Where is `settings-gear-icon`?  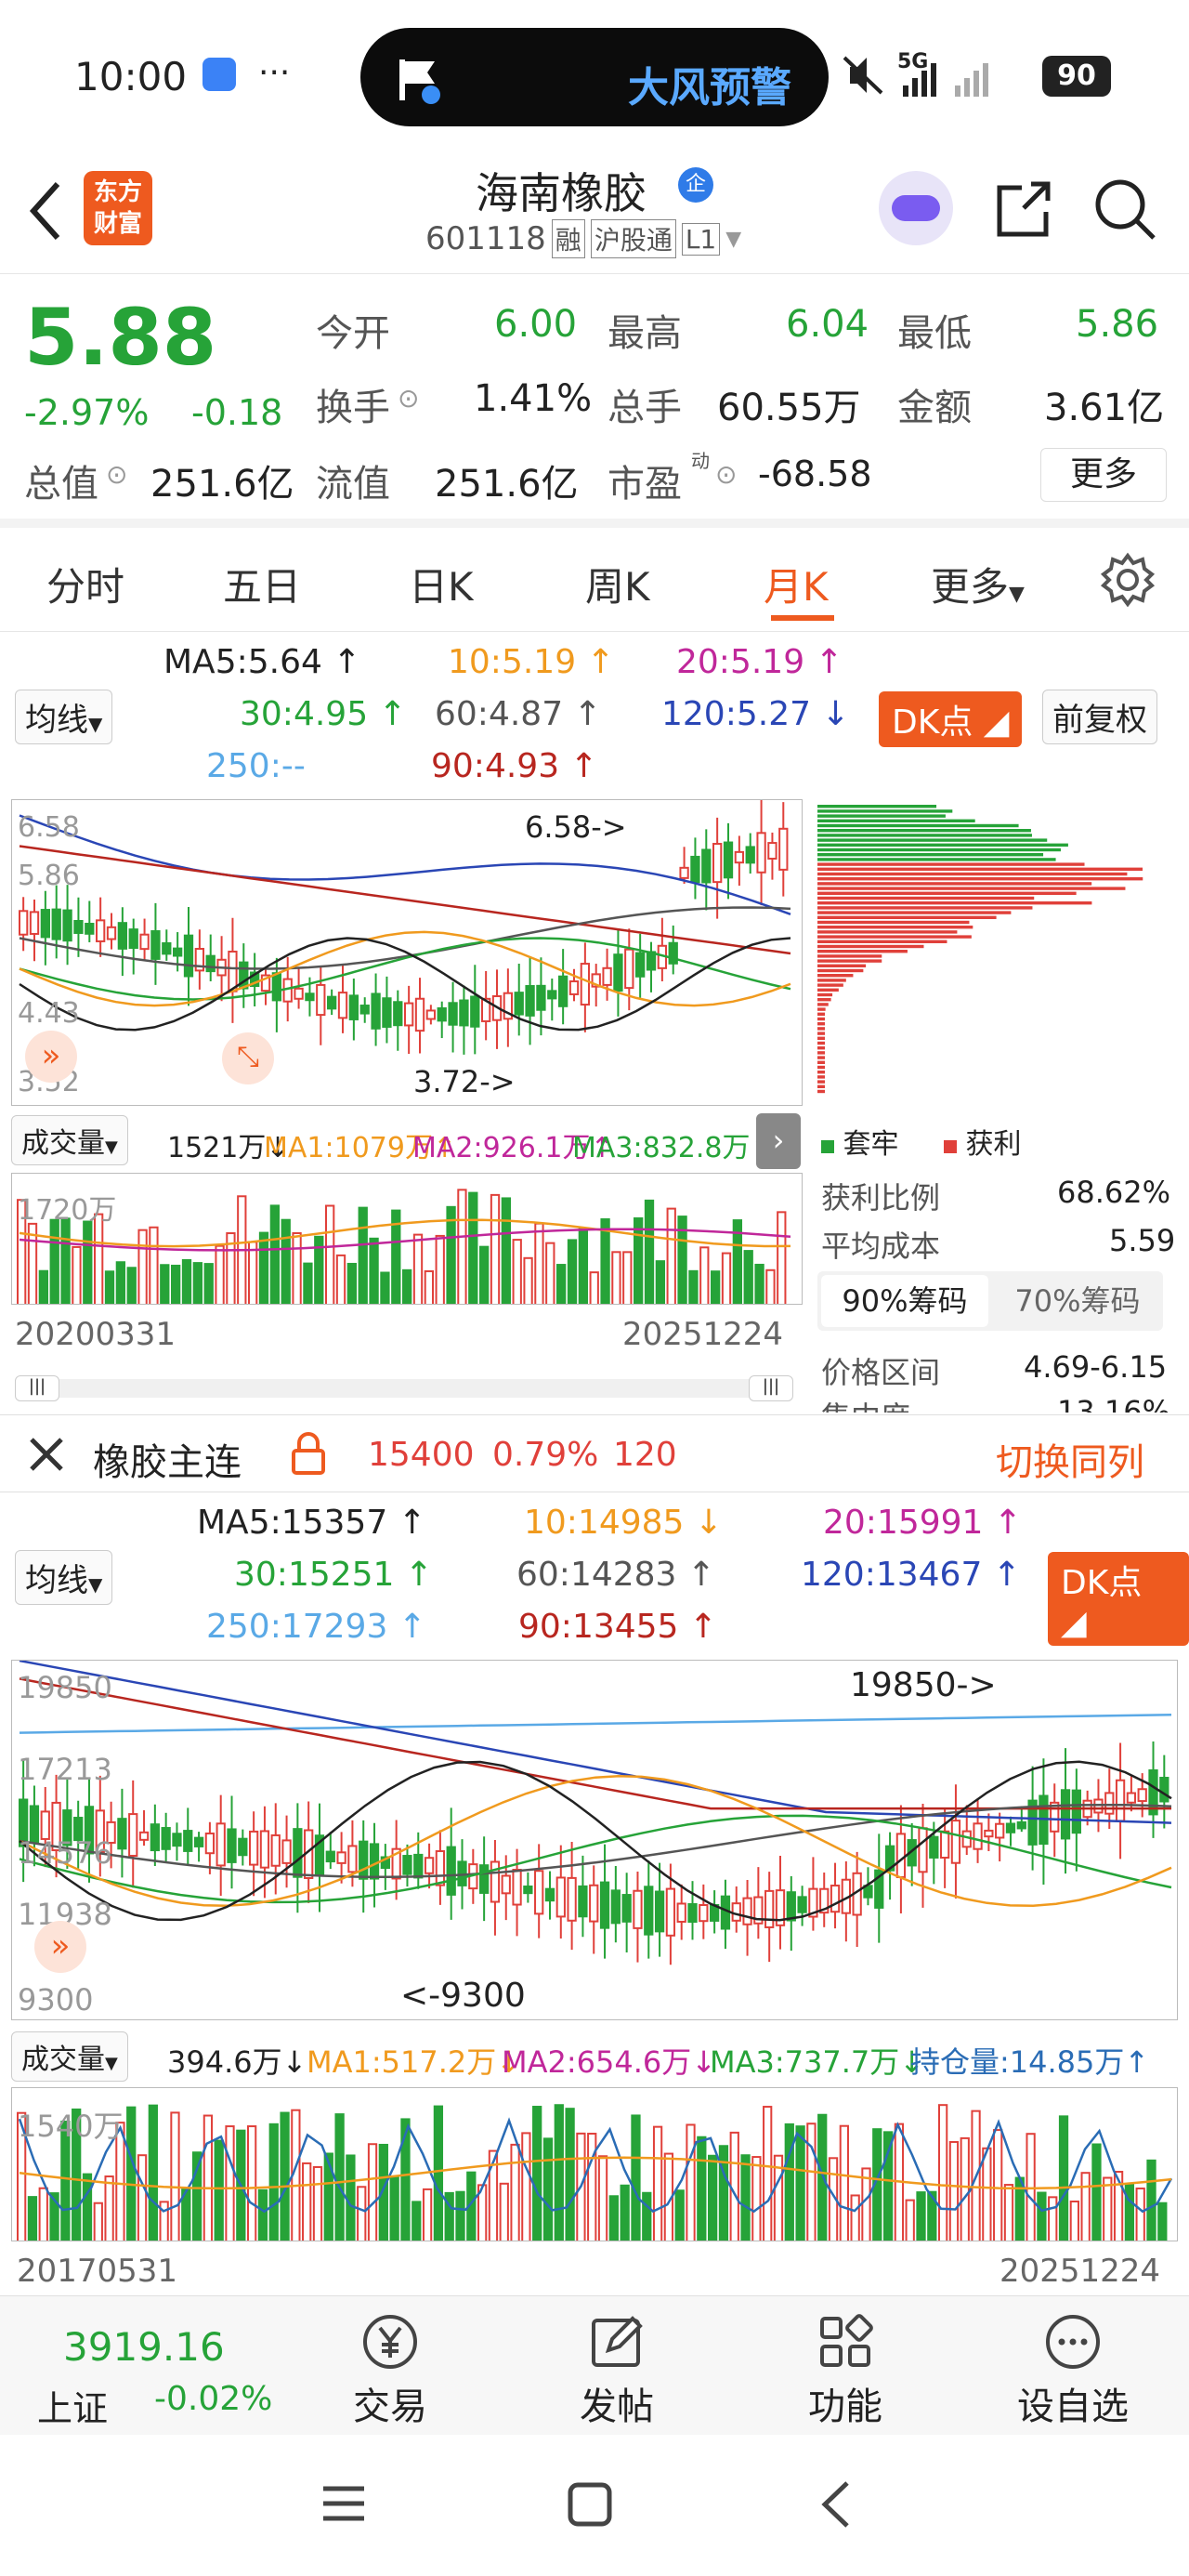
settings-gear-icon is located at coordinates (1128, 580).